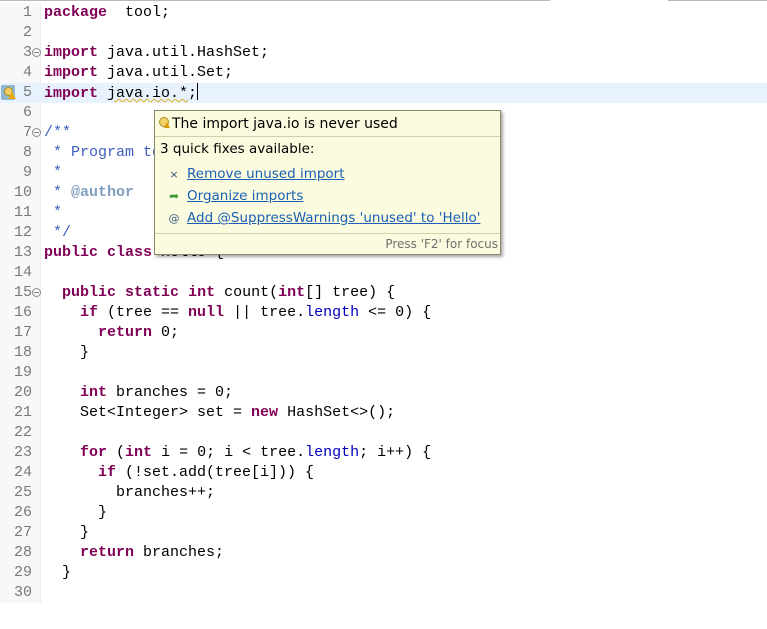 Image resolution: width=767 pixels, height=629 pixels. What do you see at coordinates (94, 452) in the screenshot?
I see `code-token: for` at bounding box center [94, 452].